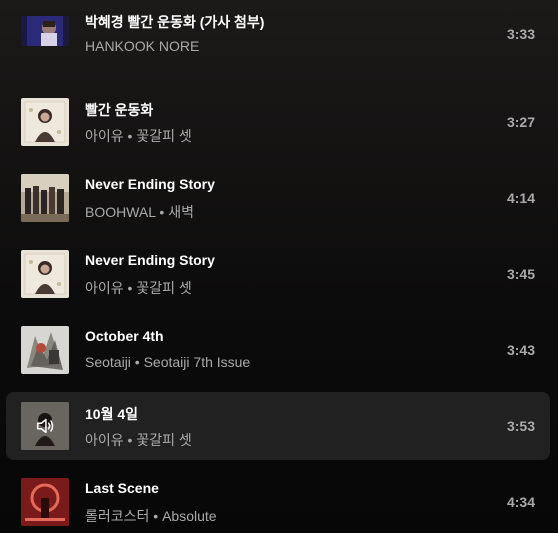 The height and width of the screenshot is (533, 558). I want to click on track-title: 10월 4일, so click(111, 414).